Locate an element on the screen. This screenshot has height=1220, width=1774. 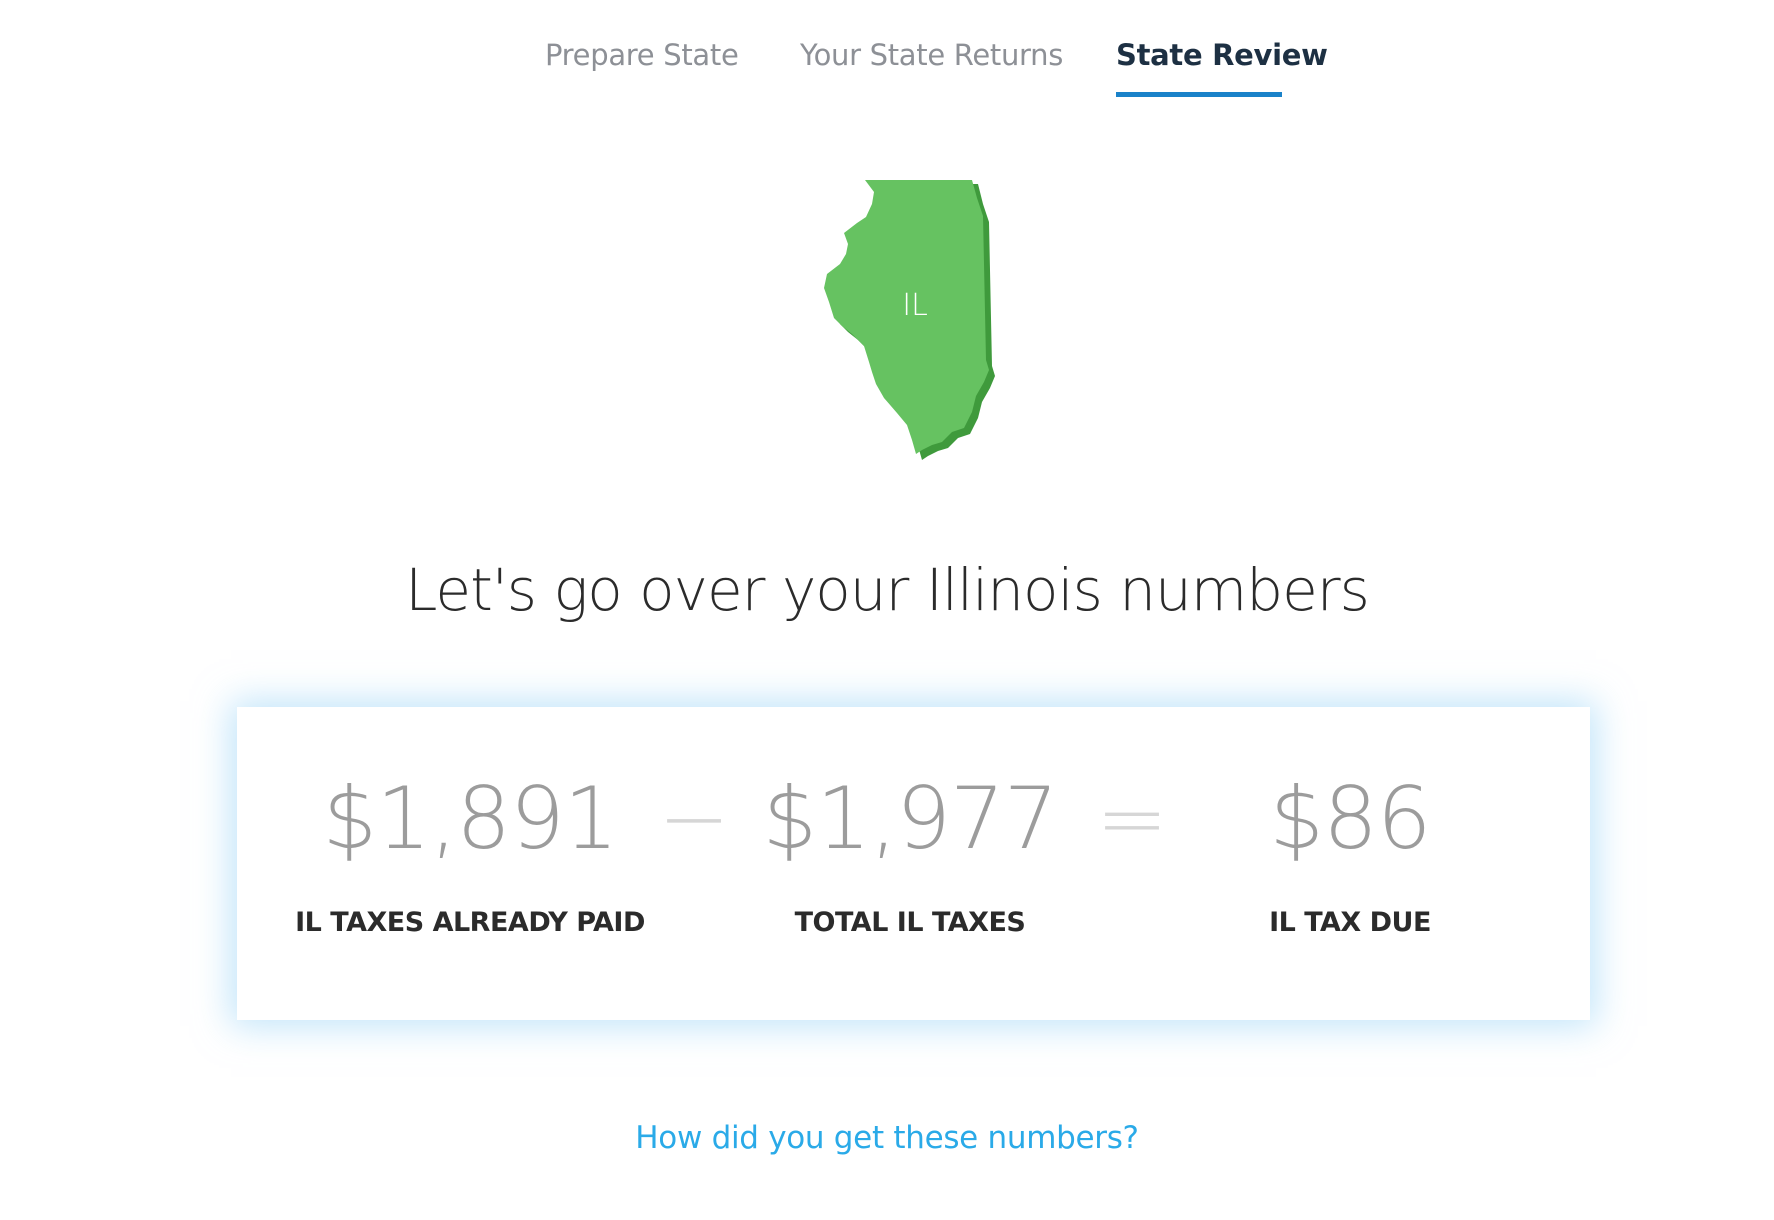
tab-state-review: State Review is located at coordinates (1222, 55).